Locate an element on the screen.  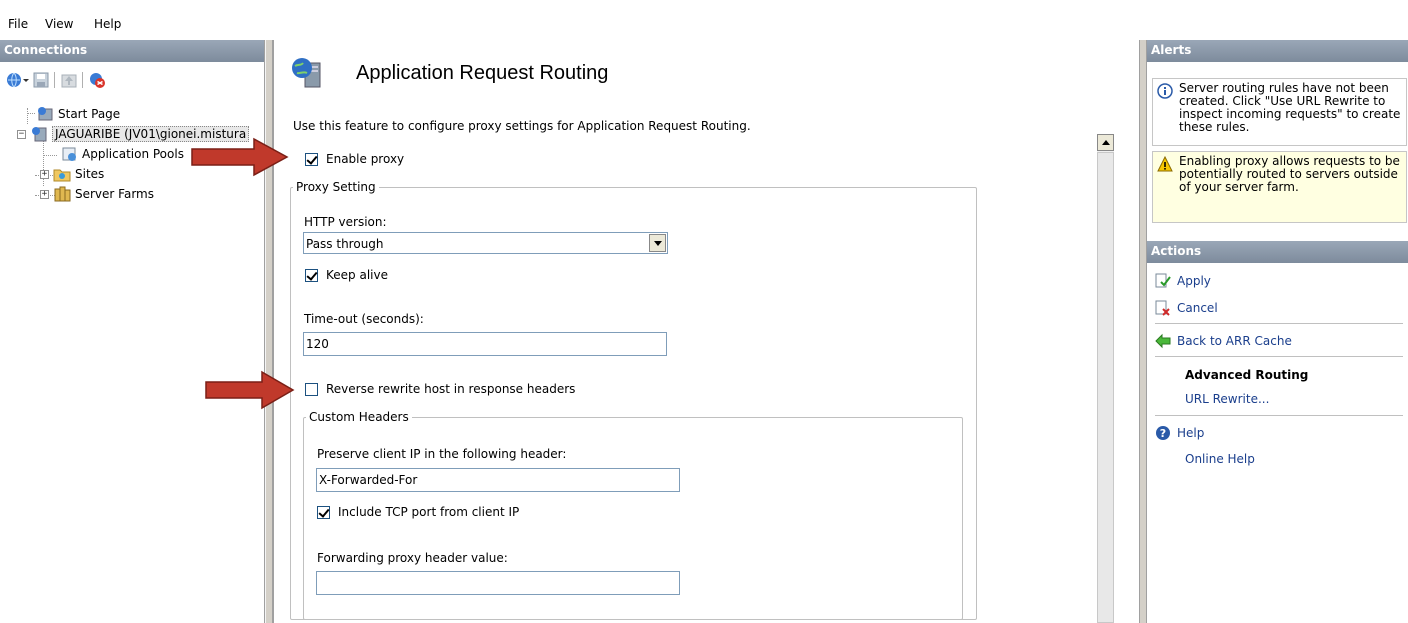
tree-item-start-page: Start Page is located at coordinates (78, 114).